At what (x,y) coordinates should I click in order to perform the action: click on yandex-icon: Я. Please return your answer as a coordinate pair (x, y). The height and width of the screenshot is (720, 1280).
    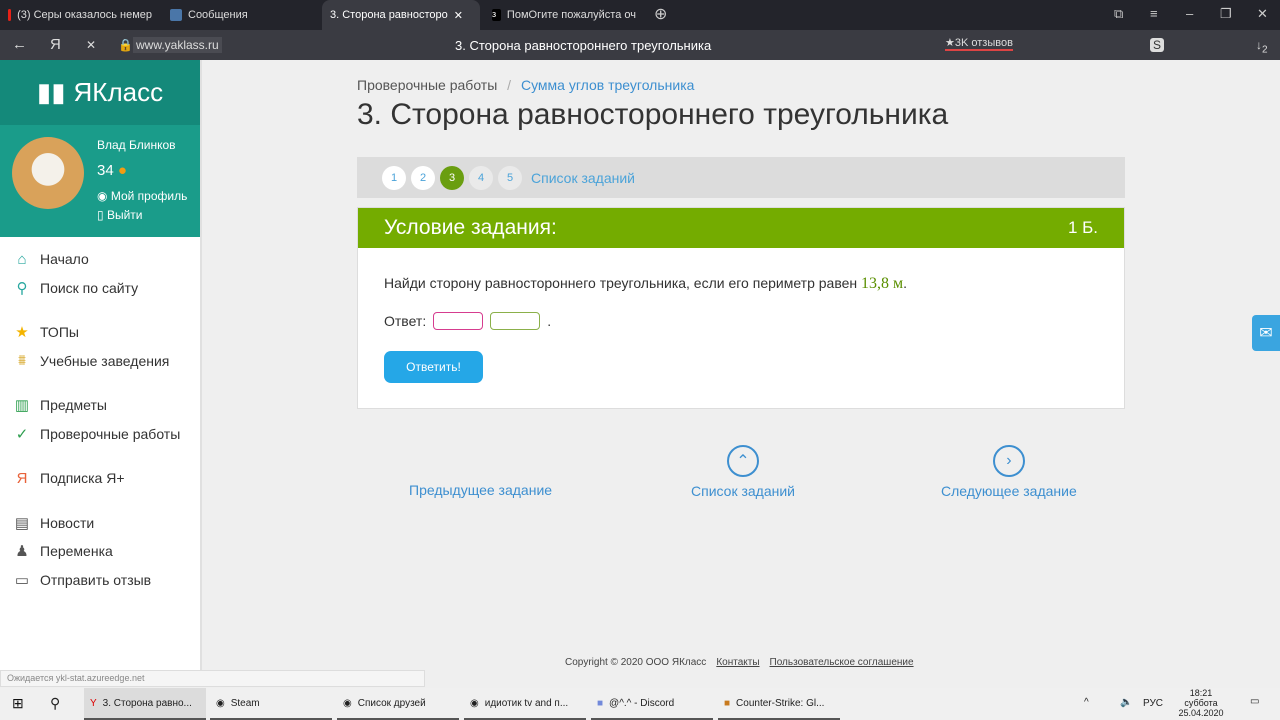
    Looking at the image, I should click on (55, 44).